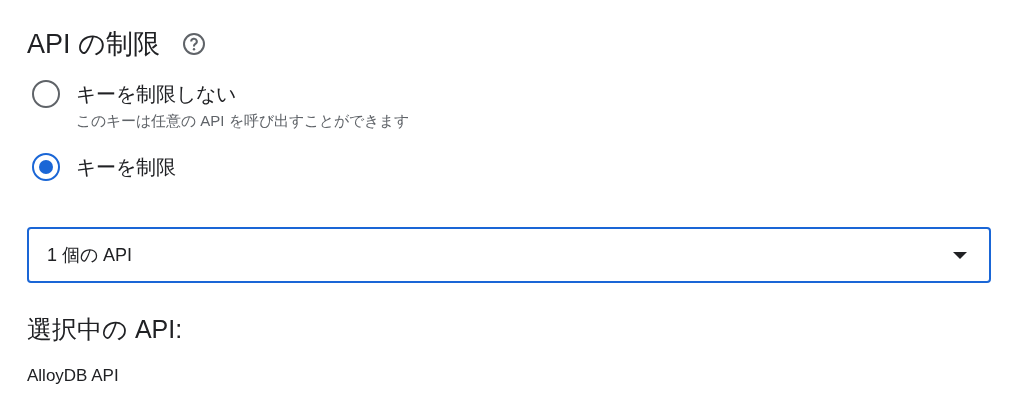 This screenshot has width=1024, height=415. I want to click on section-title: API の制限, so click(94, 44).